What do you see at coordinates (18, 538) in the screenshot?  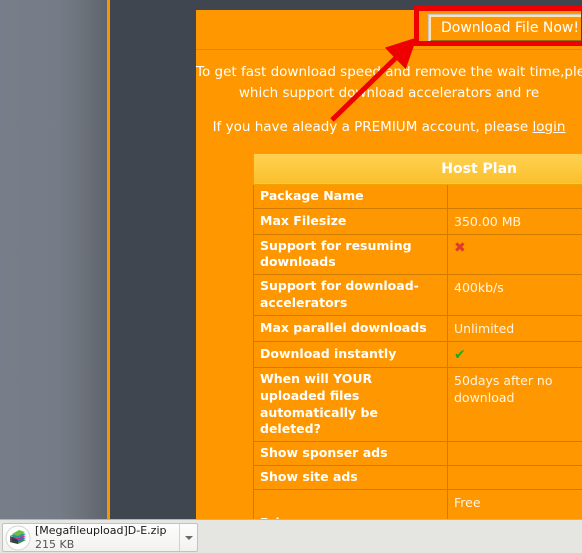 I see `archive-icon` at bounding box center [18, 538].